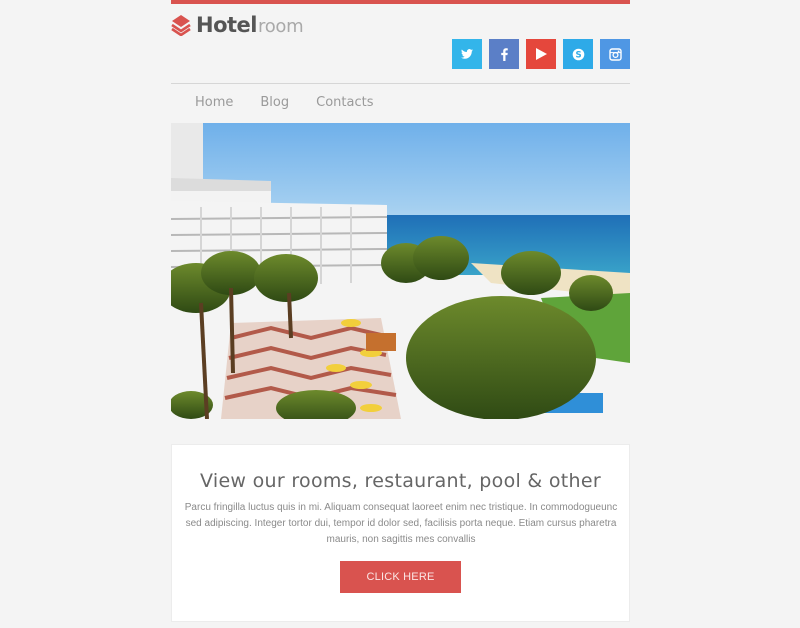  I want to click on header-divider, so click(400, 83).